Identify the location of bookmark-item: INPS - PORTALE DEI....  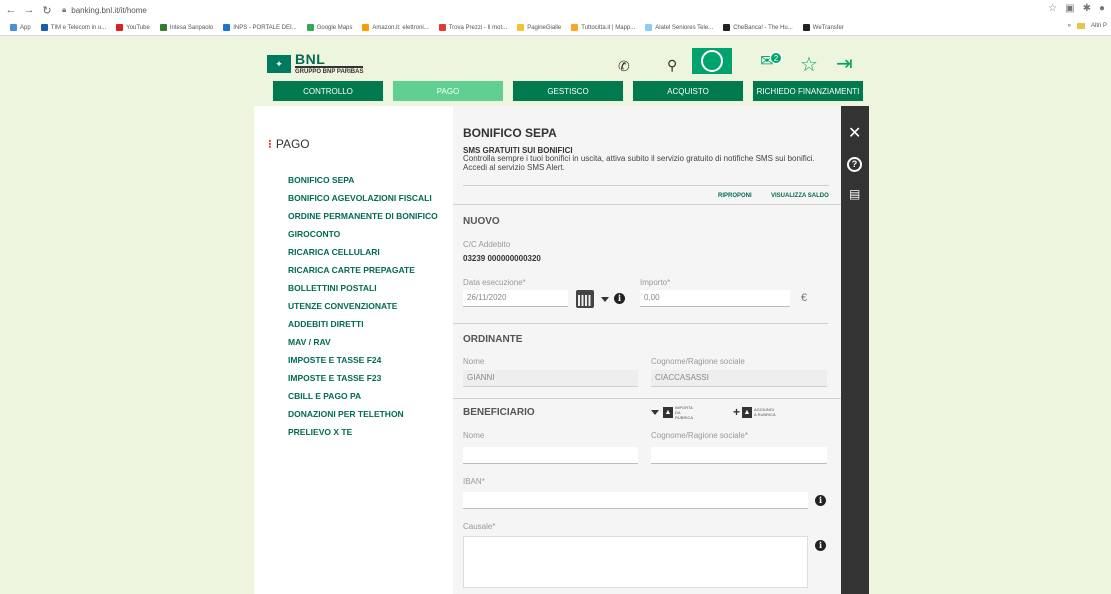
(260, 27).